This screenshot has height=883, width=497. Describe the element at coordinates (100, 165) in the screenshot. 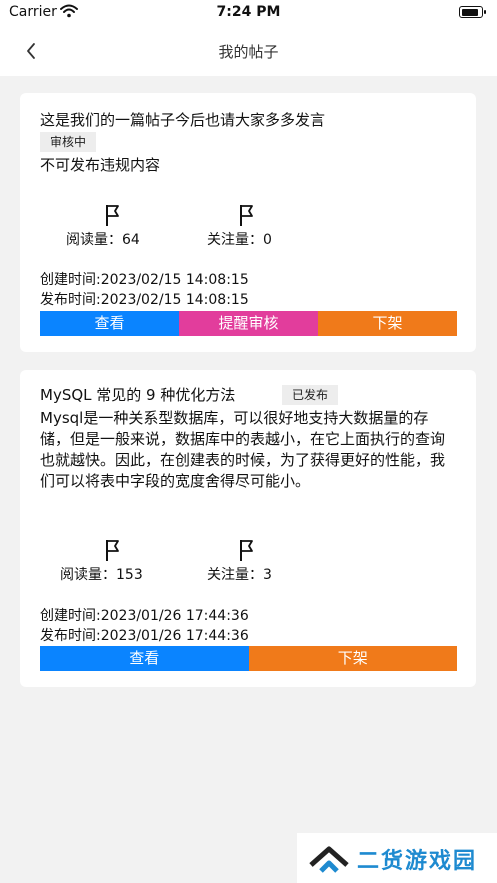

I see `post-content: 不可发布违规内容` at that location.